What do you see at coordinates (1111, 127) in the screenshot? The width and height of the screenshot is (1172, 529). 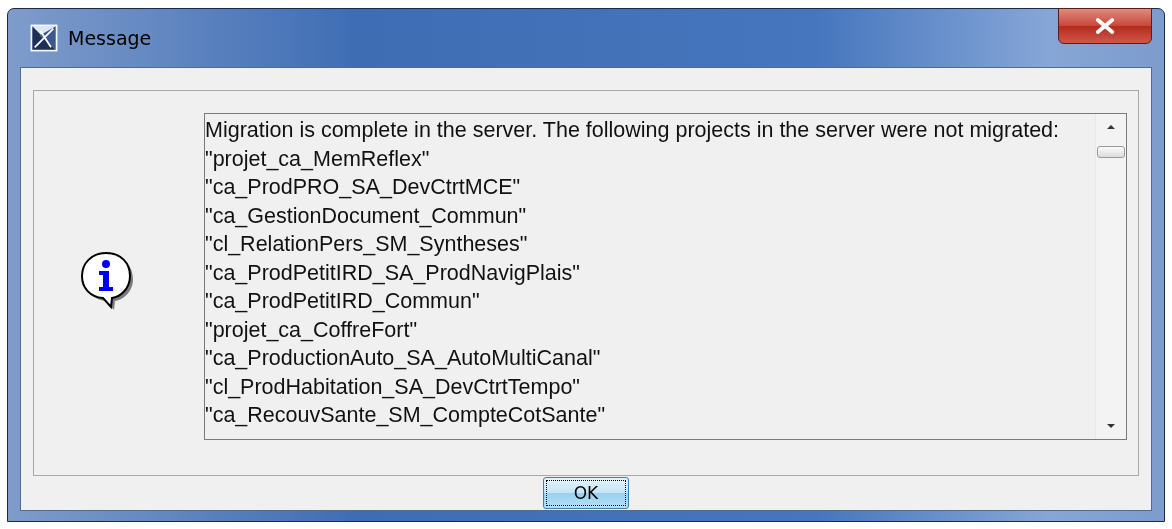 I see `scroll-up-icon` at bounding box center [1111, 127].